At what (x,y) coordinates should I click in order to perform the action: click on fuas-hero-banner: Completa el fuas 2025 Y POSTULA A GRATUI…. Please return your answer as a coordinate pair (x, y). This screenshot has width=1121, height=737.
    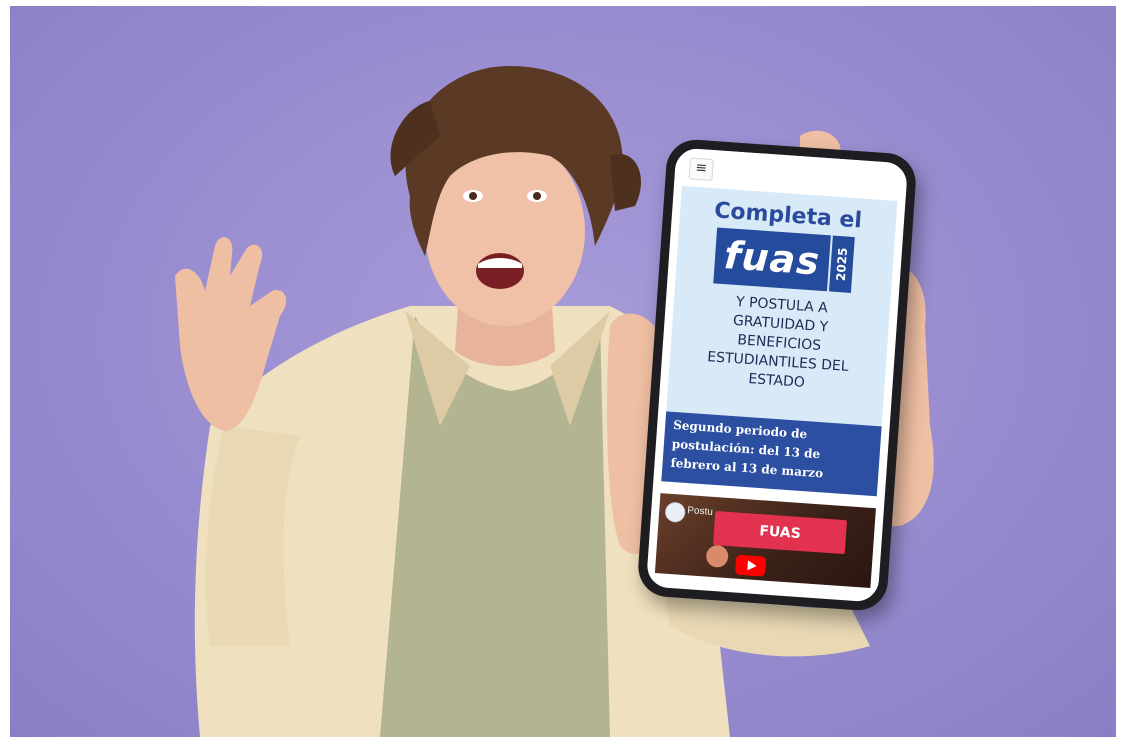
    Looking at the image, I should click on (782, 306).